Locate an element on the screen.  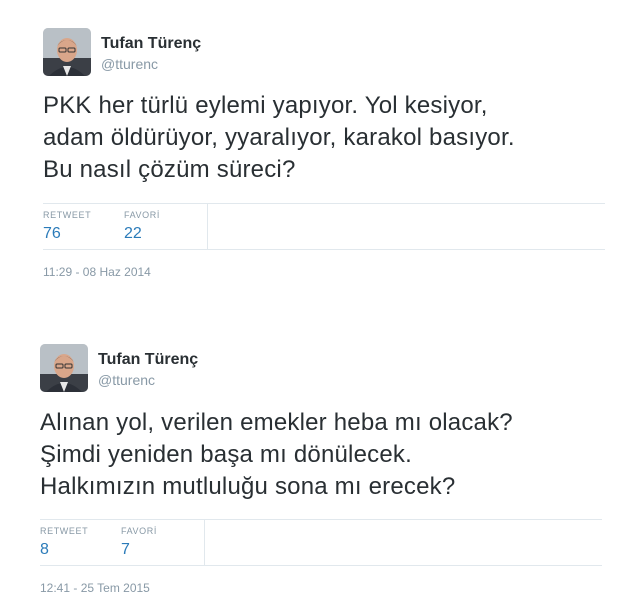
tweet-text-line: Halkımızın mutluluğu sona mı erecek? is located at coordinates (248, 486).